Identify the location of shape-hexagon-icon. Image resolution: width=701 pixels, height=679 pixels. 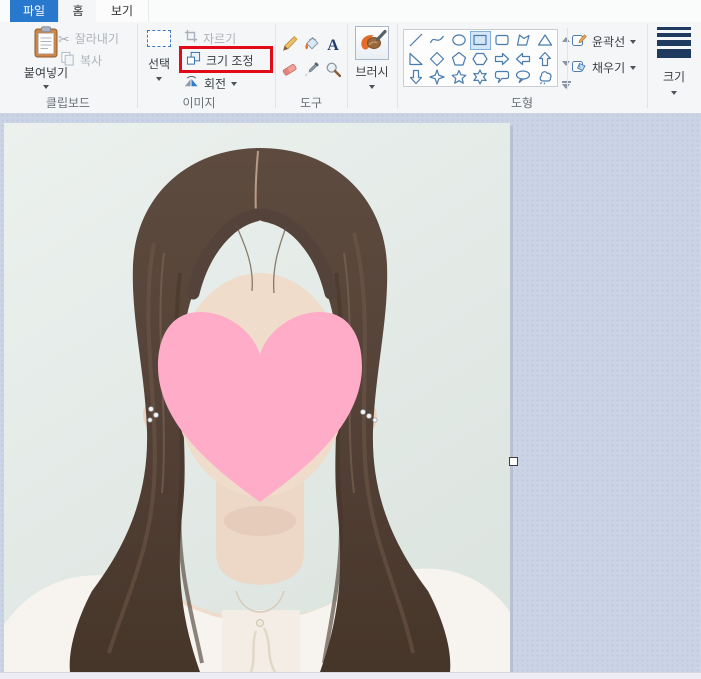
(480, 58).